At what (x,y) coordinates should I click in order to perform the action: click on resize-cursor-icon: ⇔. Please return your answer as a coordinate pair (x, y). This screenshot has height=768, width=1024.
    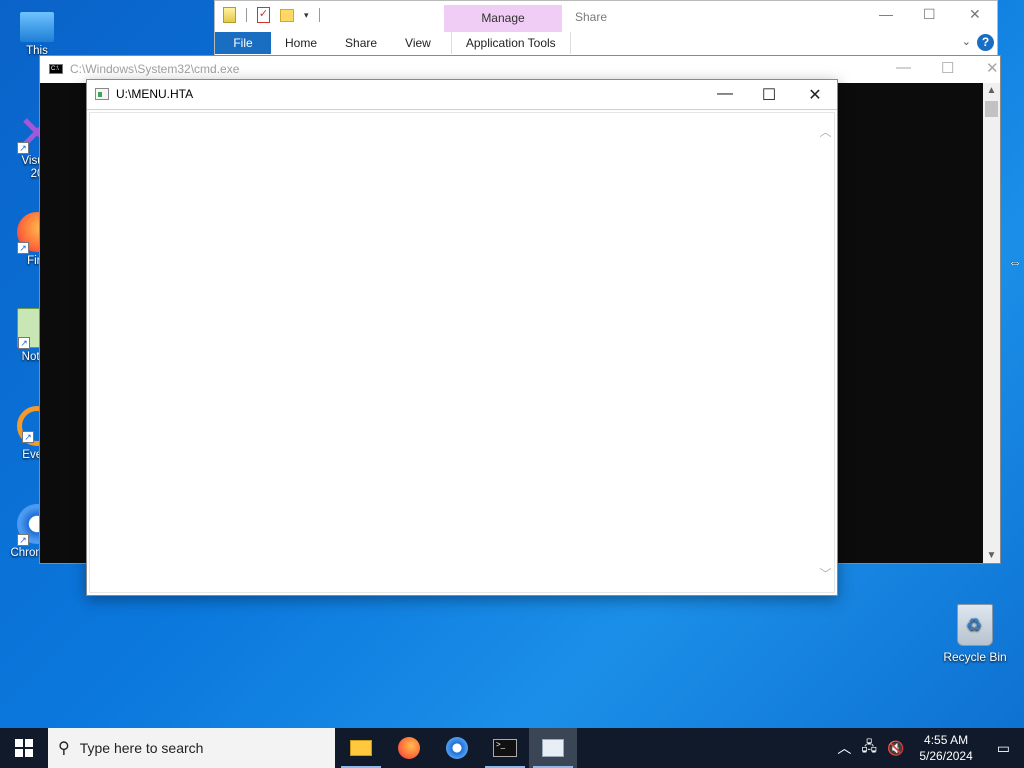
    Looking at the image, I should click on (1015, 262).